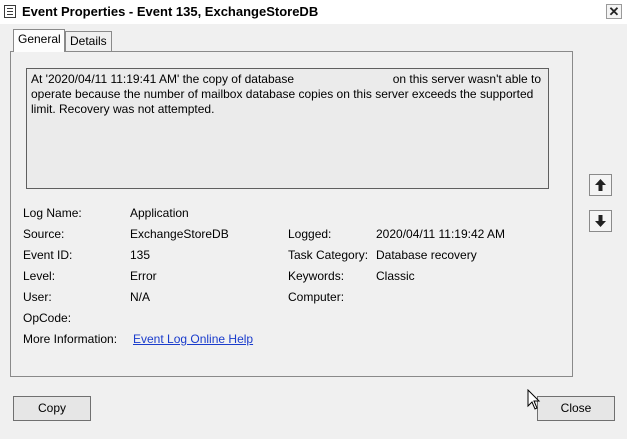 The image size is (627, 439). Describe the element at coordinates (534, 399) in the screenshot. I see `mouse-cursor-icon` at that location.